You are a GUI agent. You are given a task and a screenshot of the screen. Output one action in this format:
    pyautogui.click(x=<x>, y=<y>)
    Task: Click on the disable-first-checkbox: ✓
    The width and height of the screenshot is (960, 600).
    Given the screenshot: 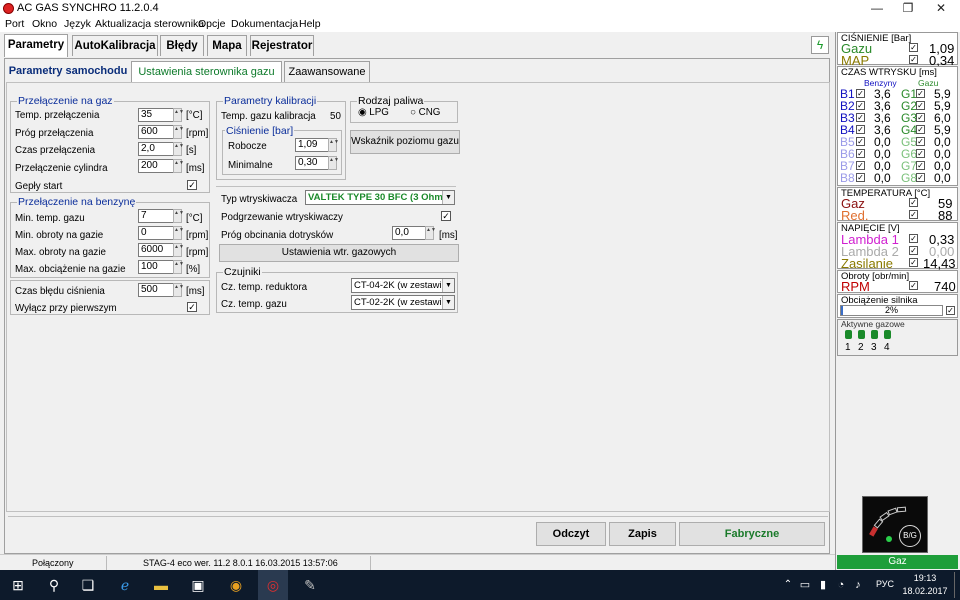 What is the action you would take?
    pyautogui.click(x=192, y=307)
    